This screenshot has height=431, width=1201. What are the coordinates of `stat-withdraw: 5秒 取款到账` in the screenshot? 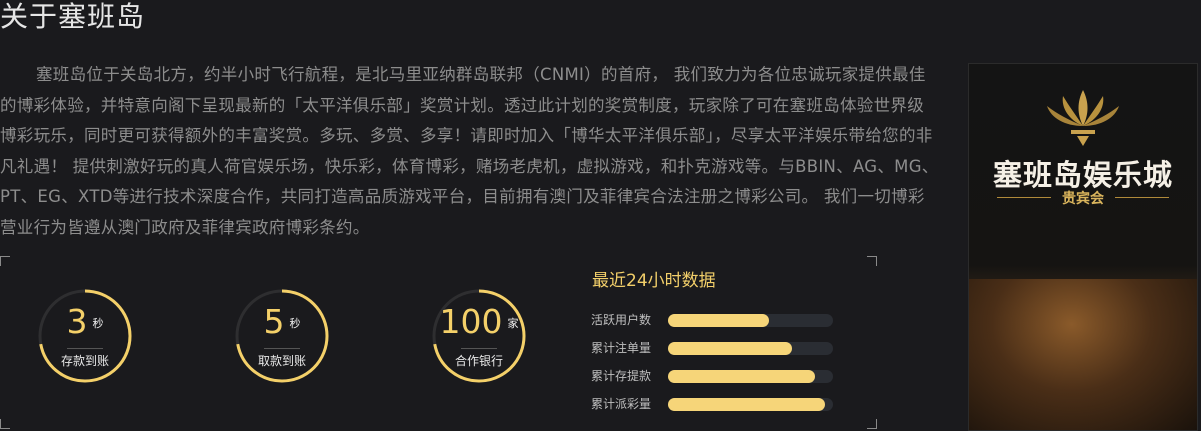 It's located at (282, 336).